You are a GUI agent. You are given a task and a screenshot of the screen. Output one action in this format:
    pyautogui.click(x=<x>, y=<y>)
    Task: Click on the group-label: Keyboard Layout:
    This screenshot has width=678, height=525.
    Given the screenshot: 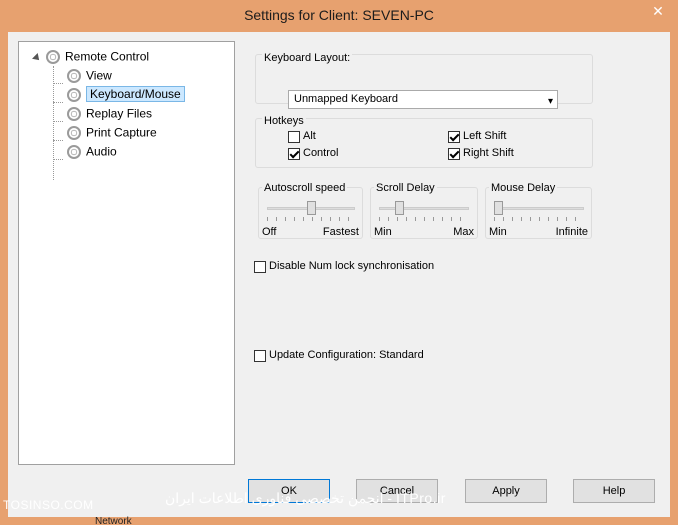 What is the action you would take?
    pyautogui.click(x=307, y=58)
    